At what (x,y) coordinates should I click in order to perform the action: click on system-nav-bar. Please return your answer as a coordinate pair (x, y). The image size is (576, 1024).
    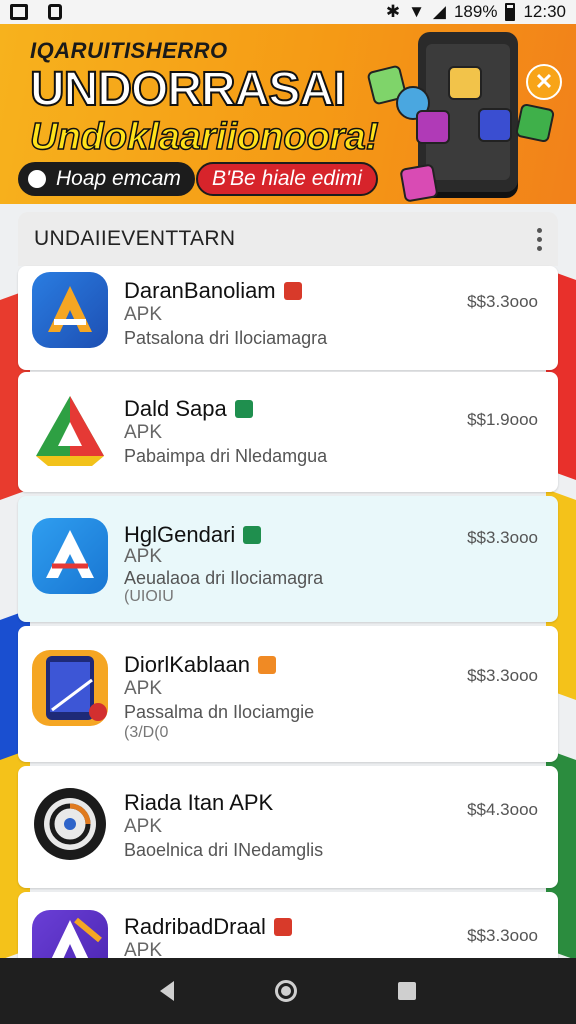
    Looking at the image, I should click on (288, 991).